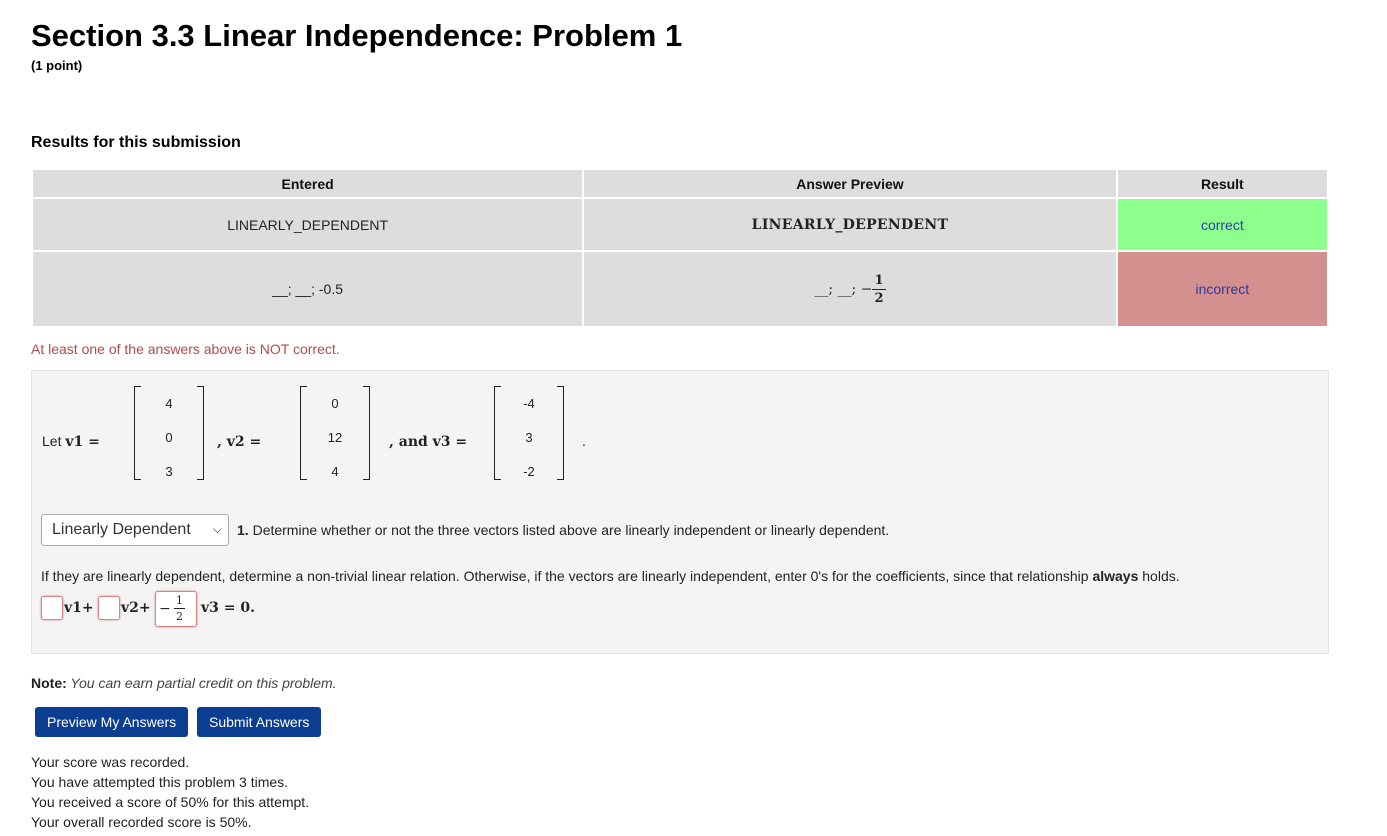 This screenshot has width=1387, height=836. I want to click on entered-cell: LINEARLY_DEPENDENT, so click(307, 224).